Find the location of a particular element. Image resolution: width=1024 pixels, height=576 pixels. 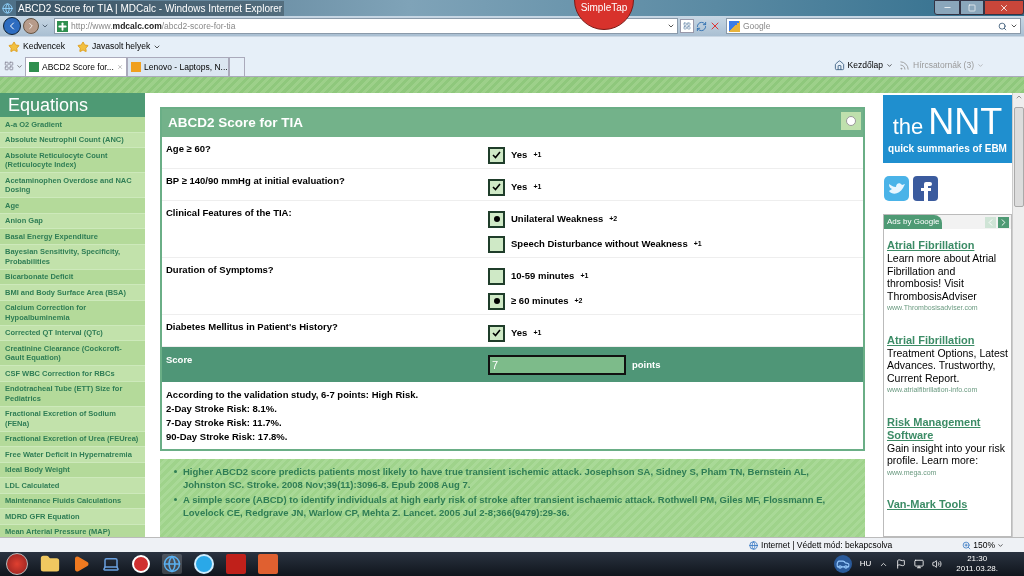

result-line: According to the validation study, 6-7 points: High Risk. is located at coordinates (293, 394).